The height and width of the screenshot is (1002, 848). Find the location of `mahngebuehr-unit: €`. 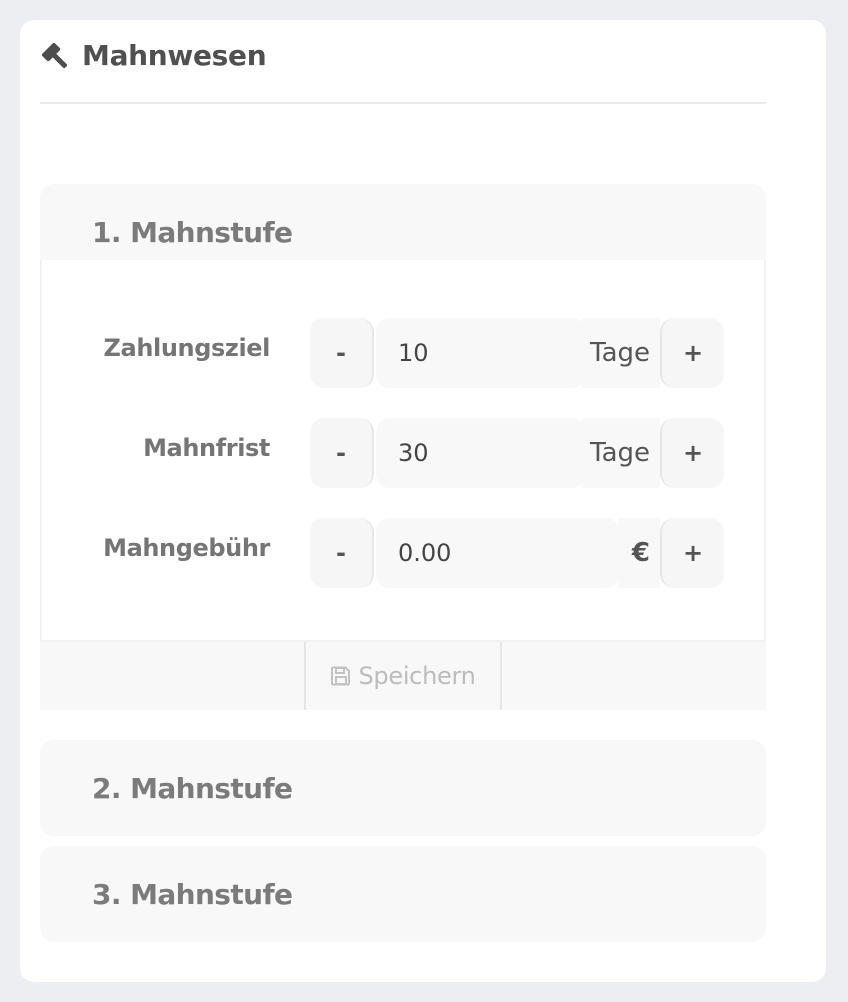

mahngebuehr-unit: € is located at coordinates (639, 553).